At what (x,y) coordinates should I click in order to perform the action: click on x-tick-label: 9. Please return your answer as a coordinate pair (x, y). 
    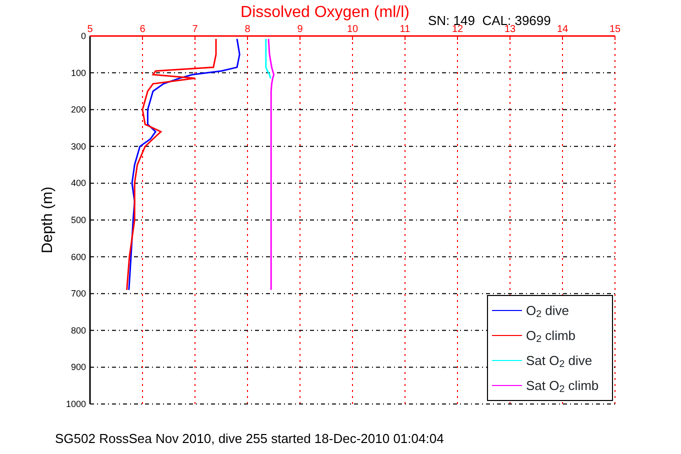
    Looking at the image, I should click on (300, 29).